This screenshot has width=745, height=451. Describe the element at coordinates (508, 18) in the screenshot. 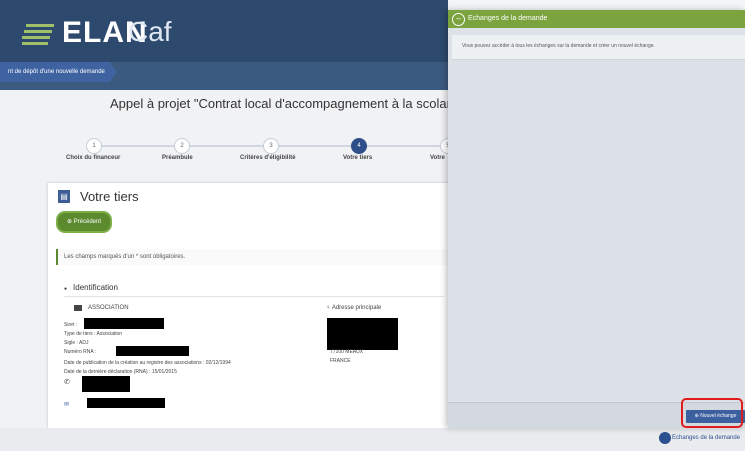

I see `panel-title: Echanges de la demande` at that location.